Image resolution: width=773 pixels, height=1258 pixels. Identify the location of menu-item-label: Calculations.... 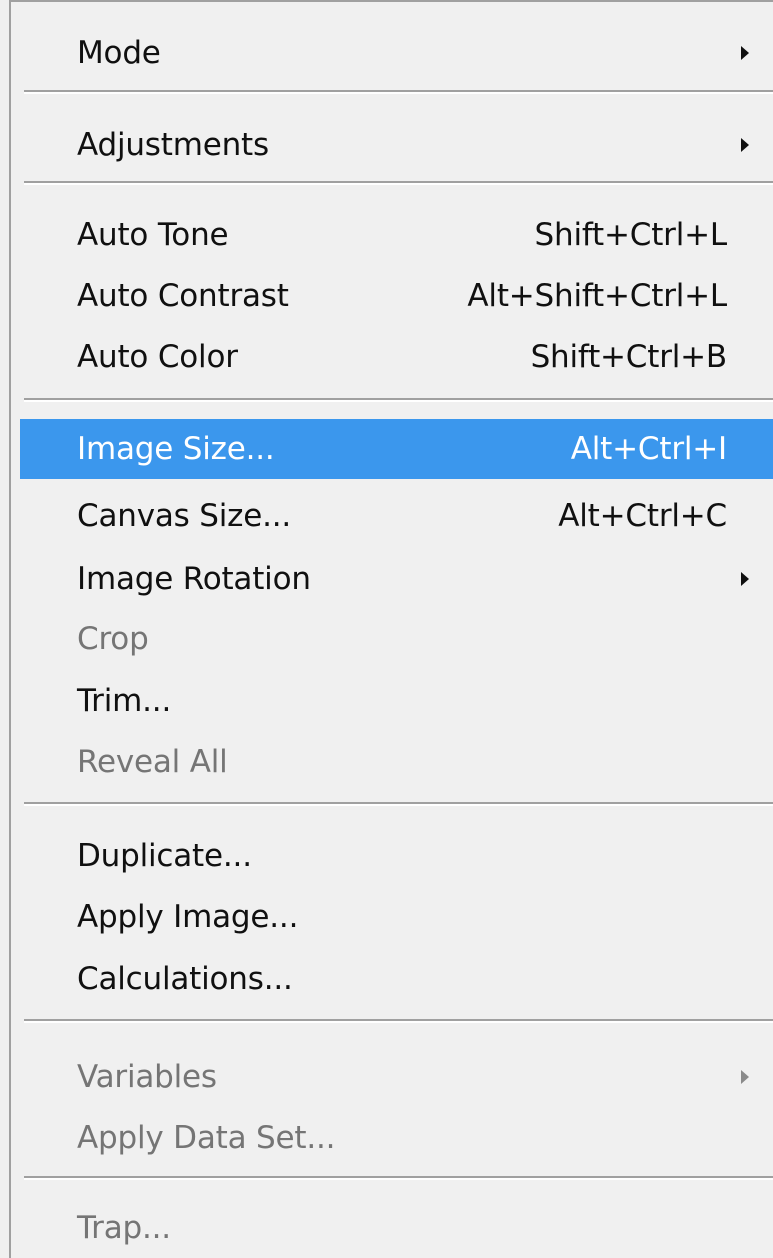
(185, 979).